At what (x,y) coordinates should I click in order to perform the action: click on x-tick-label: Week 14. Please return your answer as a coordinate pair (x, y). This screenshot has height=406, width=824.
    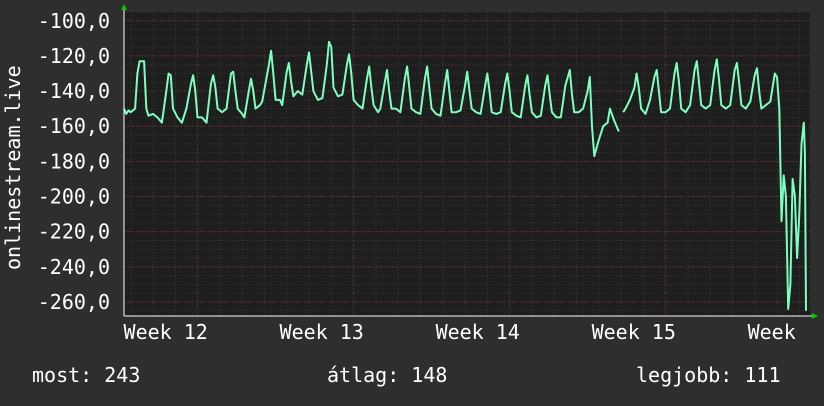
    Looking at the image, I should click on (478, 332).